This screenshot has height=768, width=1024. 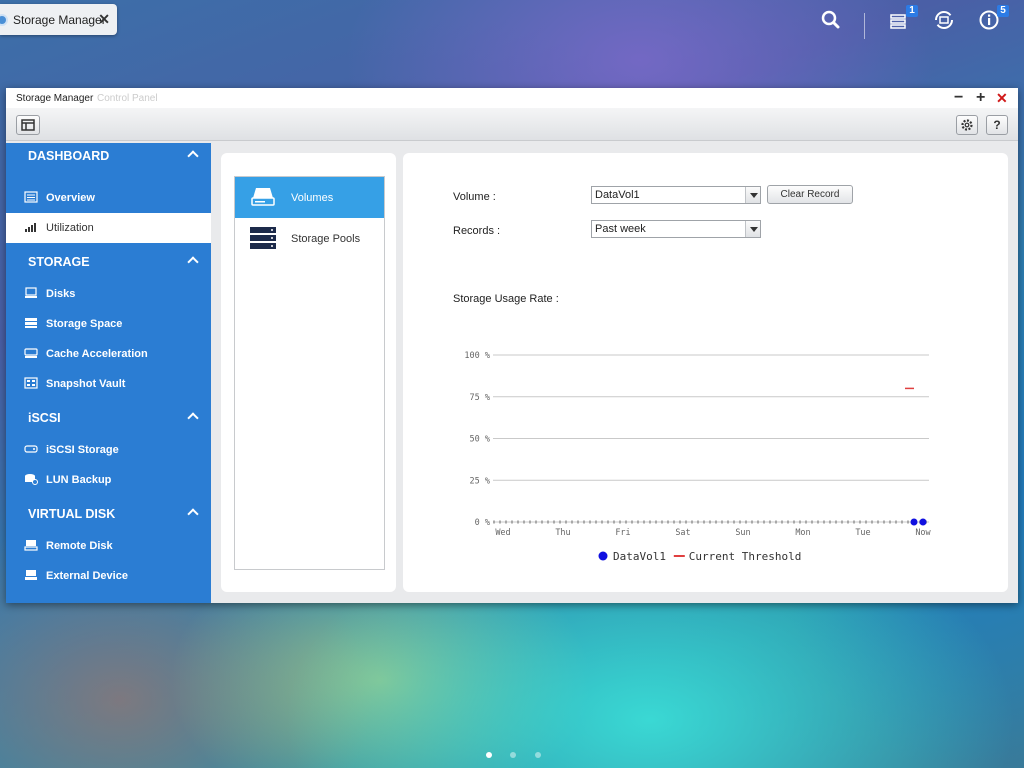 I want to click on search-icon, so click(x=831, y=20).